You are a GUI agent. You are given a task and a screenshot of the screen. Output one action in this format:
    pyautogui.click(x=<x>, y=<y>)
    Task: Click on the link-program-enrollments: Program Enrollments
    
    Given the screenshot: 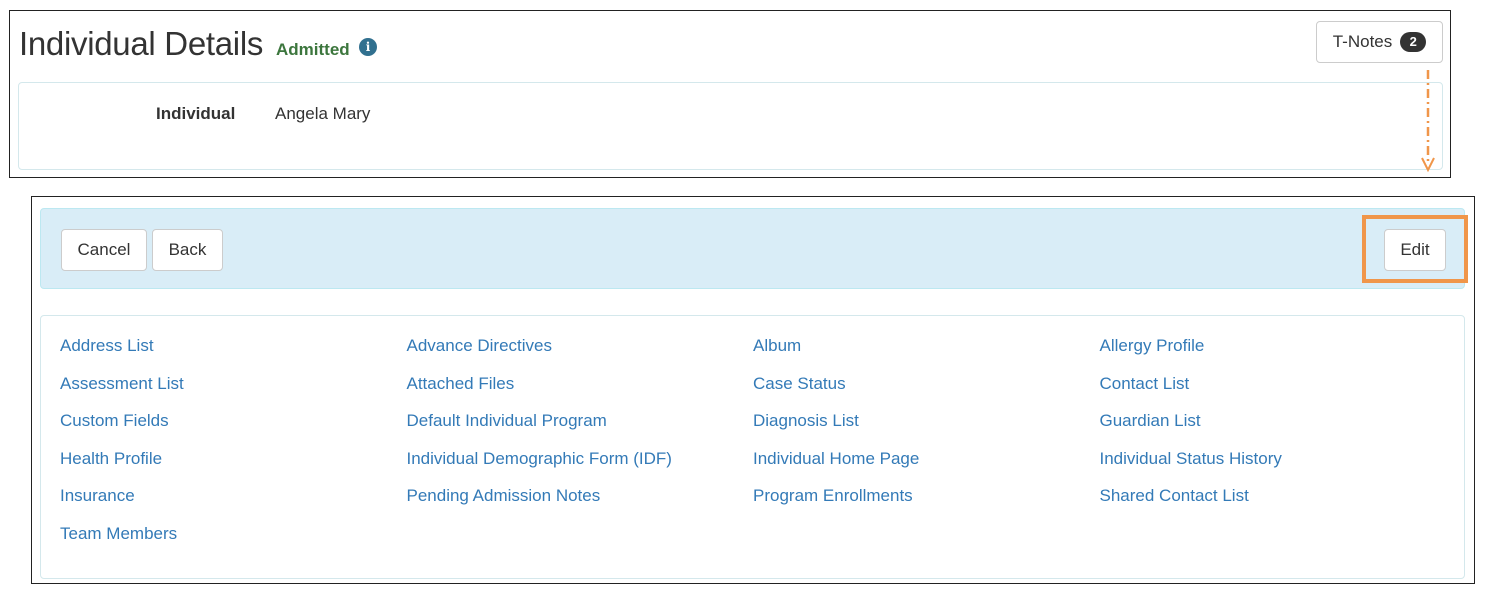 What is the action you would take?
    pyautogui.click(x=926, y=504)
    